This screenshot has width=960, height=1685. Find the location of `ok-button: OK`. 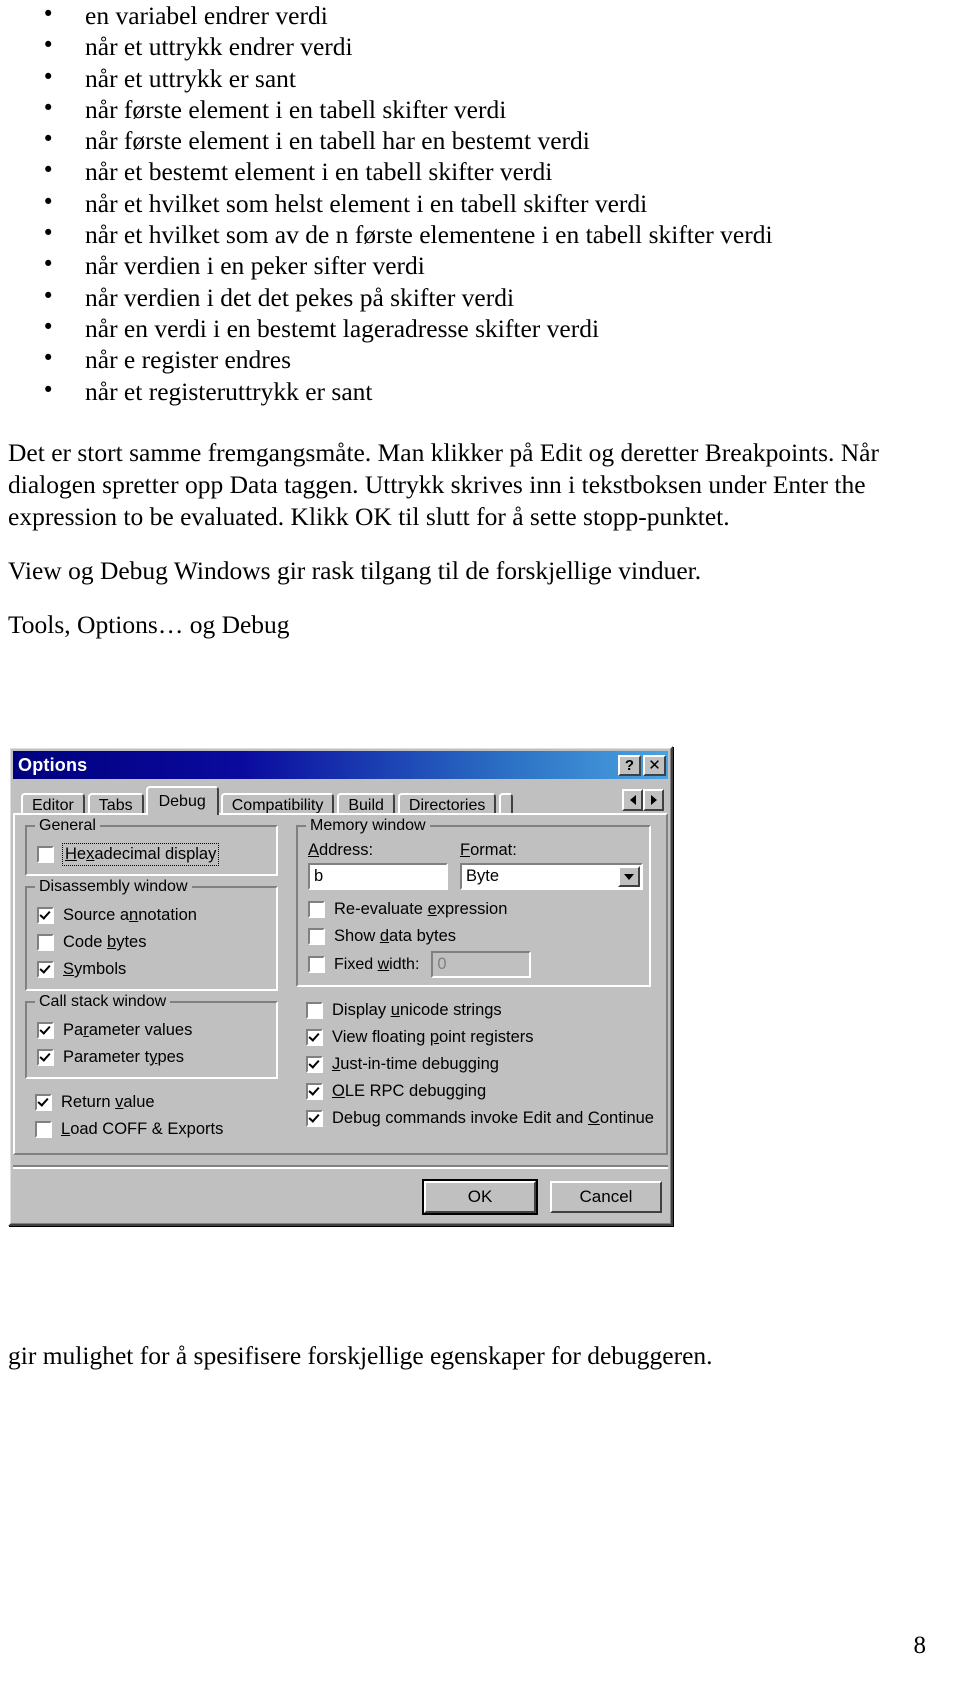

ok-button: OK is located at coordinates (480, 1197).